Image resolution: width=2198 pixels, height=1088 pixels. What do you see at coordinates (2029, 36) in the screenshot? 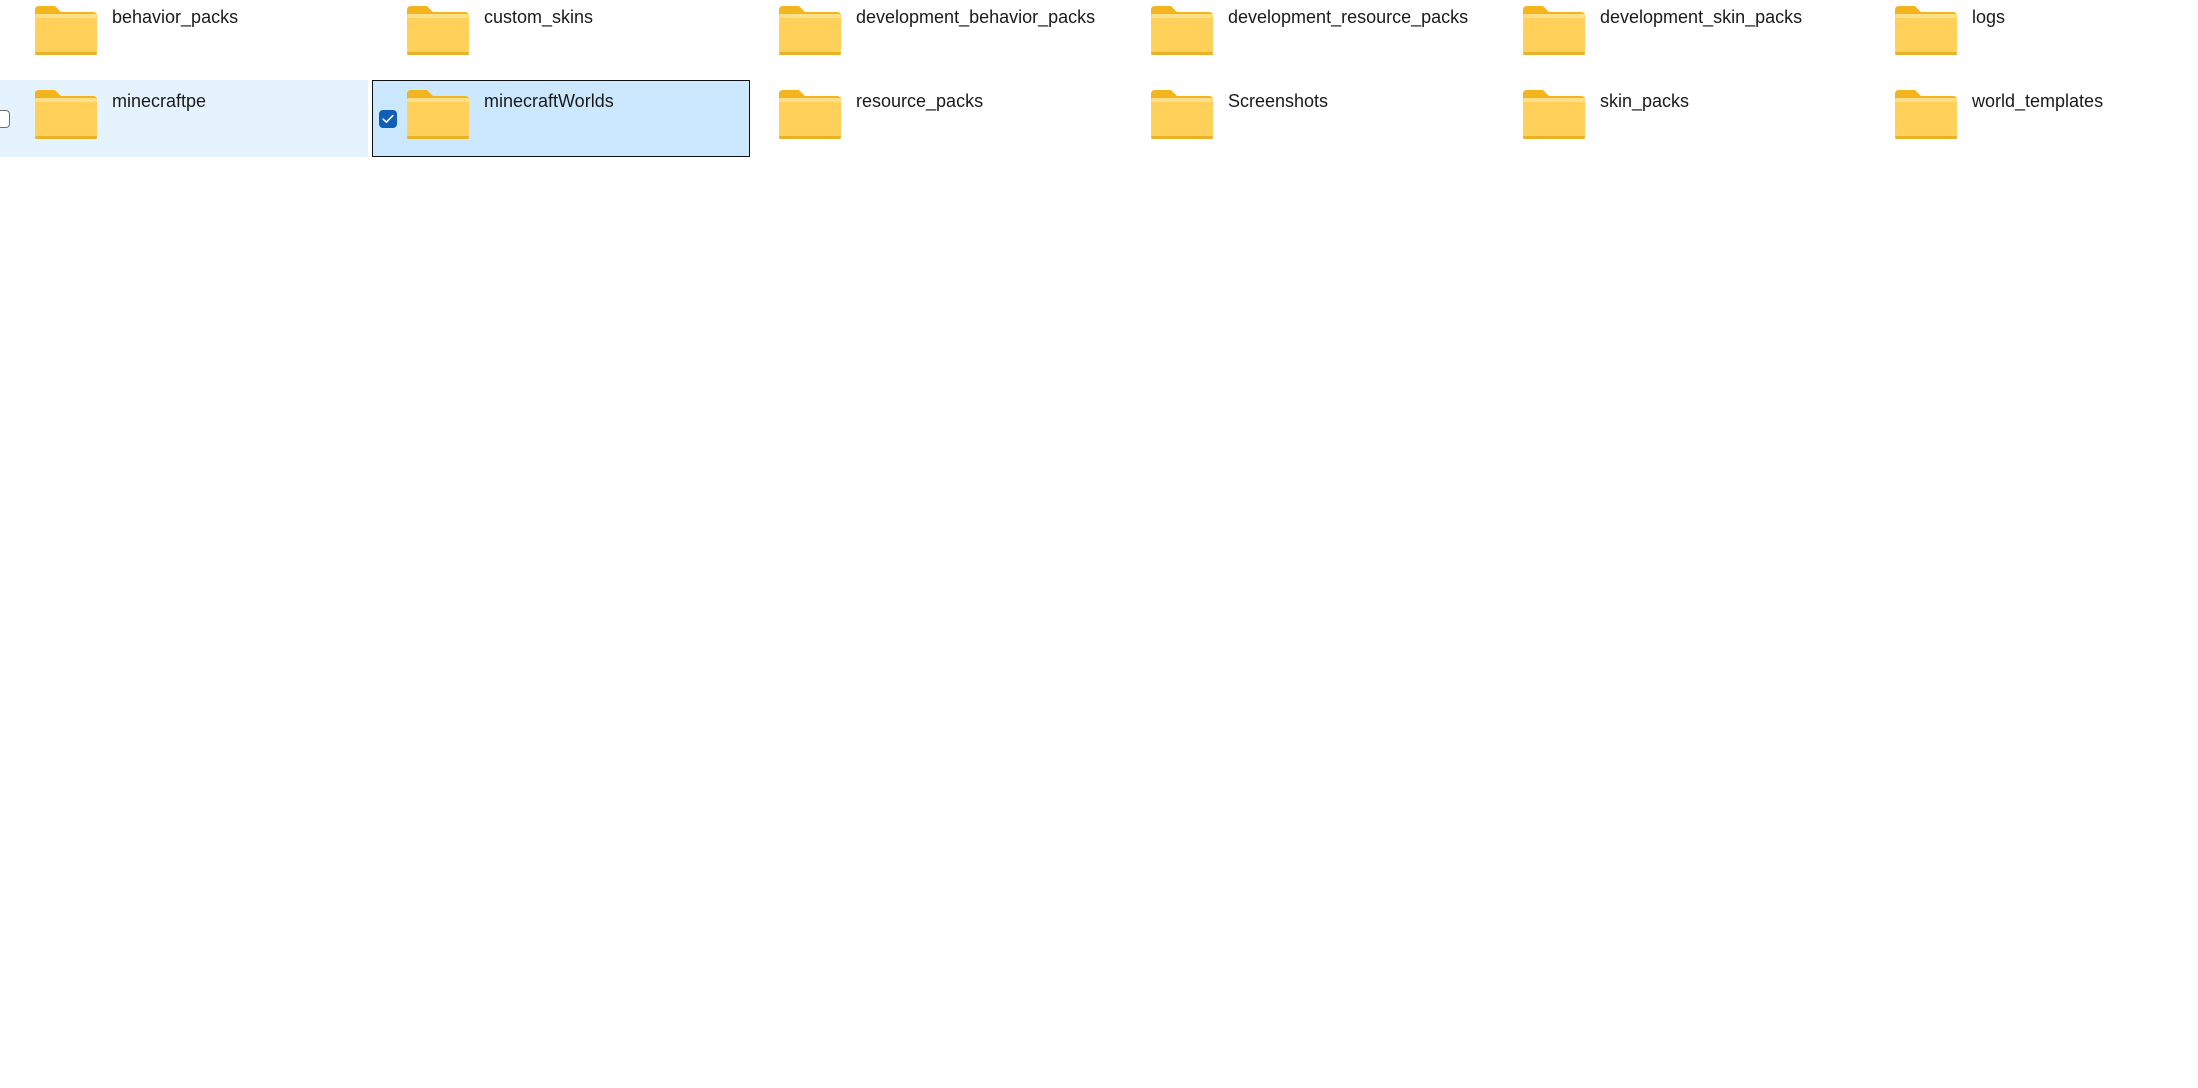
I see `folder-item-logs: logs` at bounding box center [2029, 36].